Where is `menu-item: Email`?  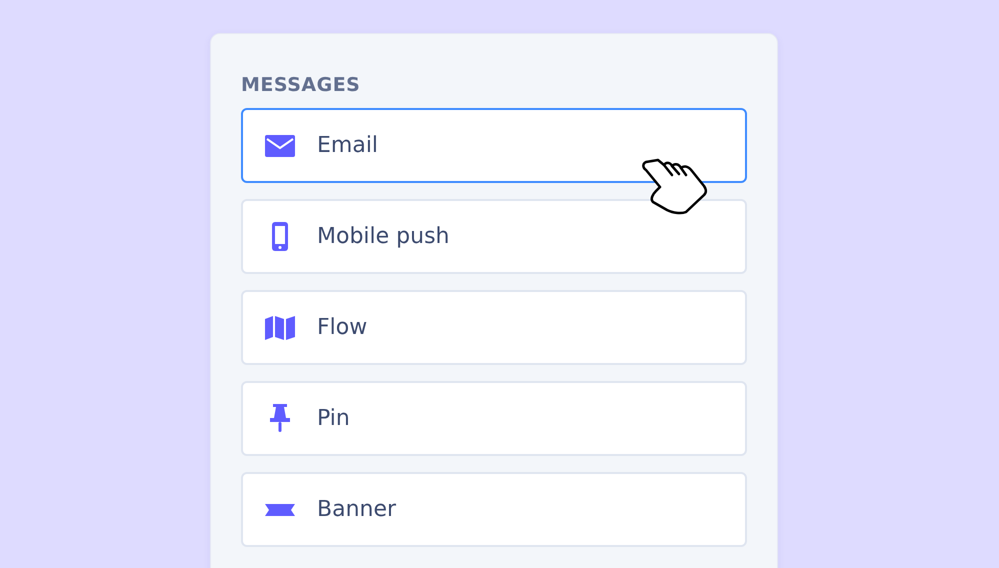 menu-item: Email is located at coordinates (494, 145).